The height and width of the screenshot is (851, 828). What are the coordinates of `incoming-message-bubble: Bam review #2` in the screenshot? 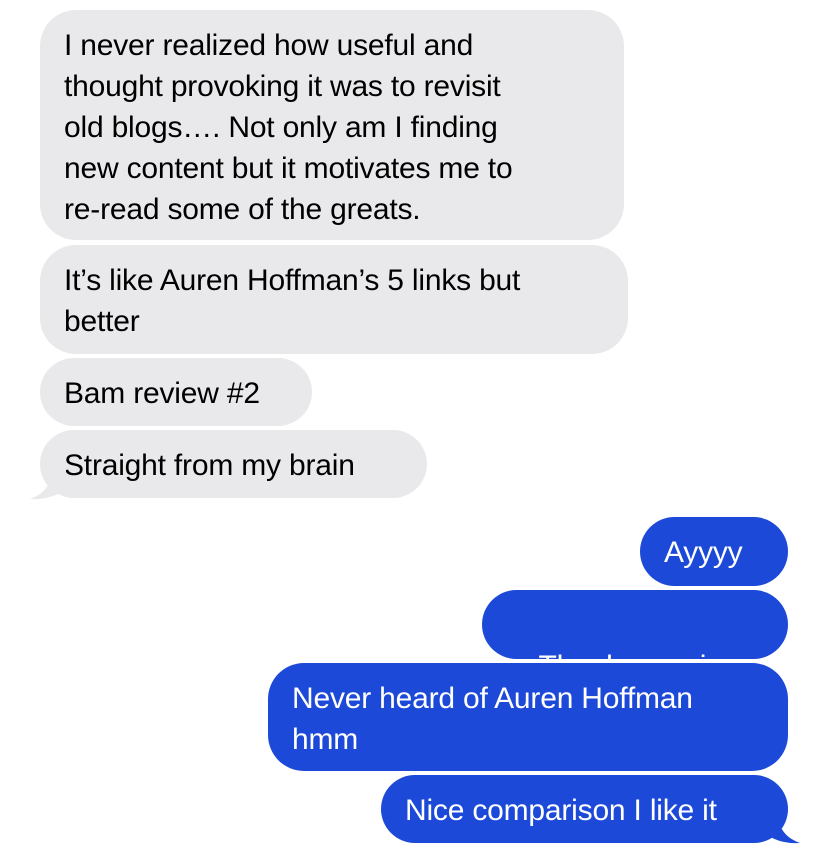 It's located at (176, 392).